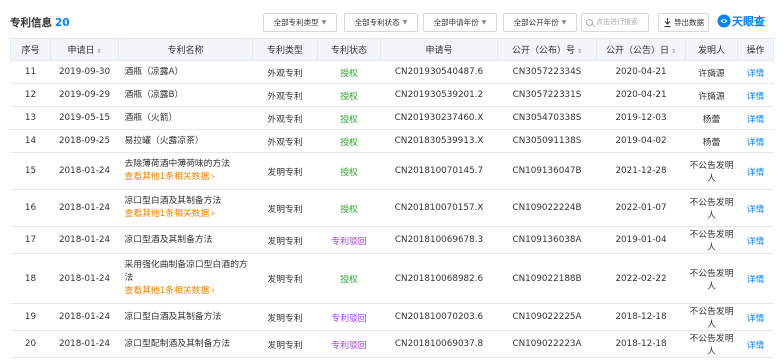  I want to click on publication-date: 2019-01-04, so click(641, 240).